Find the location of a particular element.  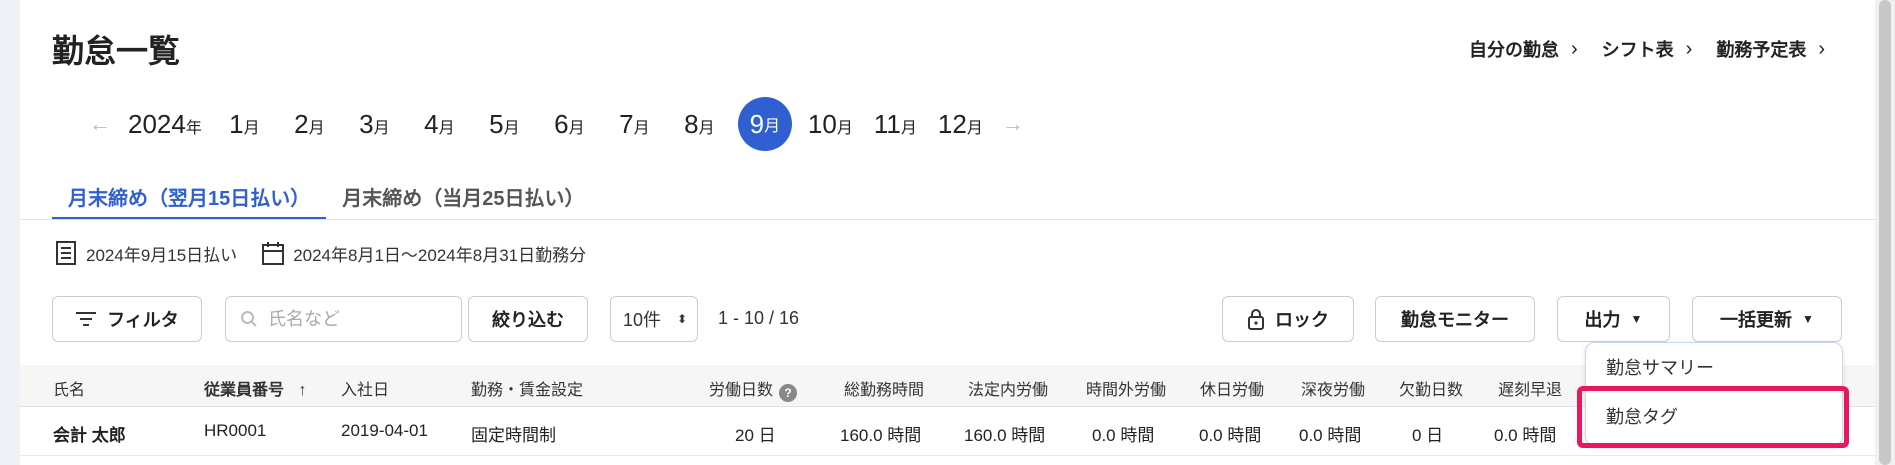

menu-item-attendance-tag: 勤怠タグ is located at coordinates (1642, 416).